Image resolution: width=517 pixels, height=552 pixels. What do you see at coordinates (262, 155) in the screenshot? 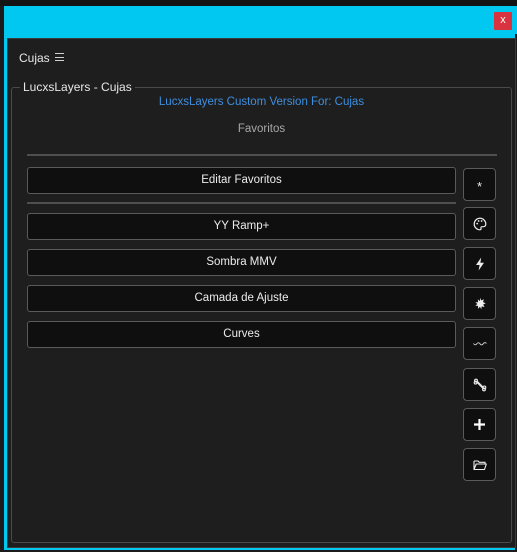
I see `divider-top` at bounding box center [262, 155].